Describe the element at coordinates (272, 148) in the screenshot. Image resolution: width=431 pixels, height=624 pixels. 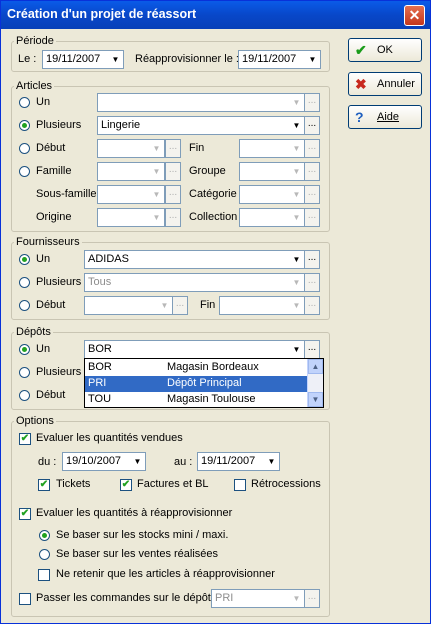
I see `articles-fin-combo: ▼` at that location.